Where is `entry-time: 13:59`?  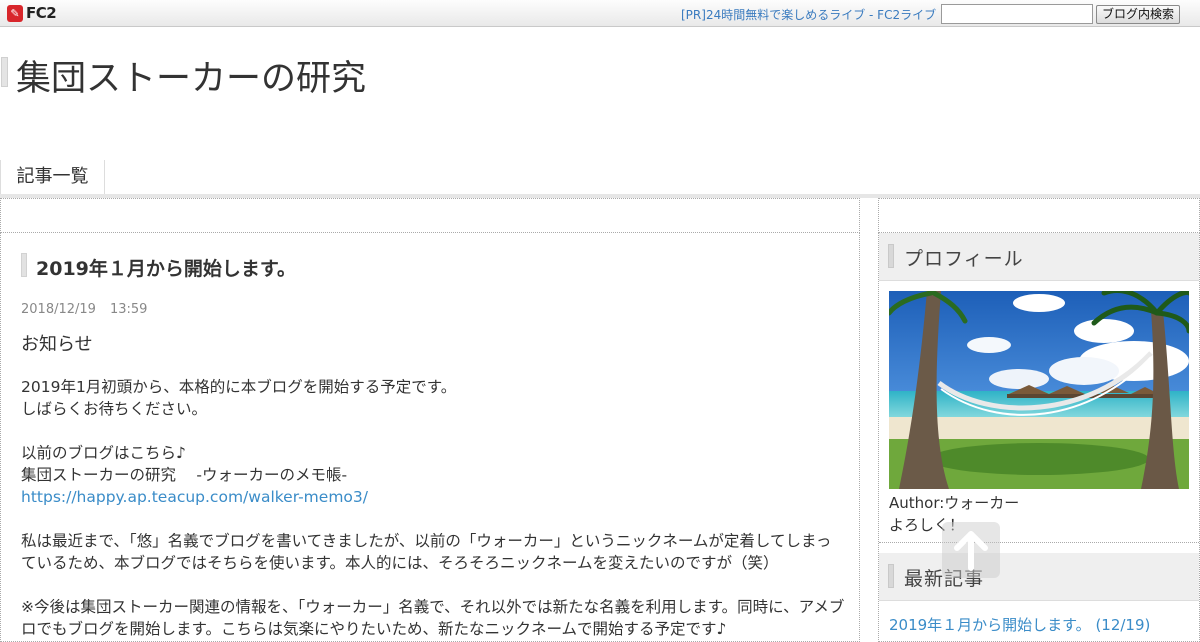
entry-time: 13:59 is located at coordinates (128, 309).